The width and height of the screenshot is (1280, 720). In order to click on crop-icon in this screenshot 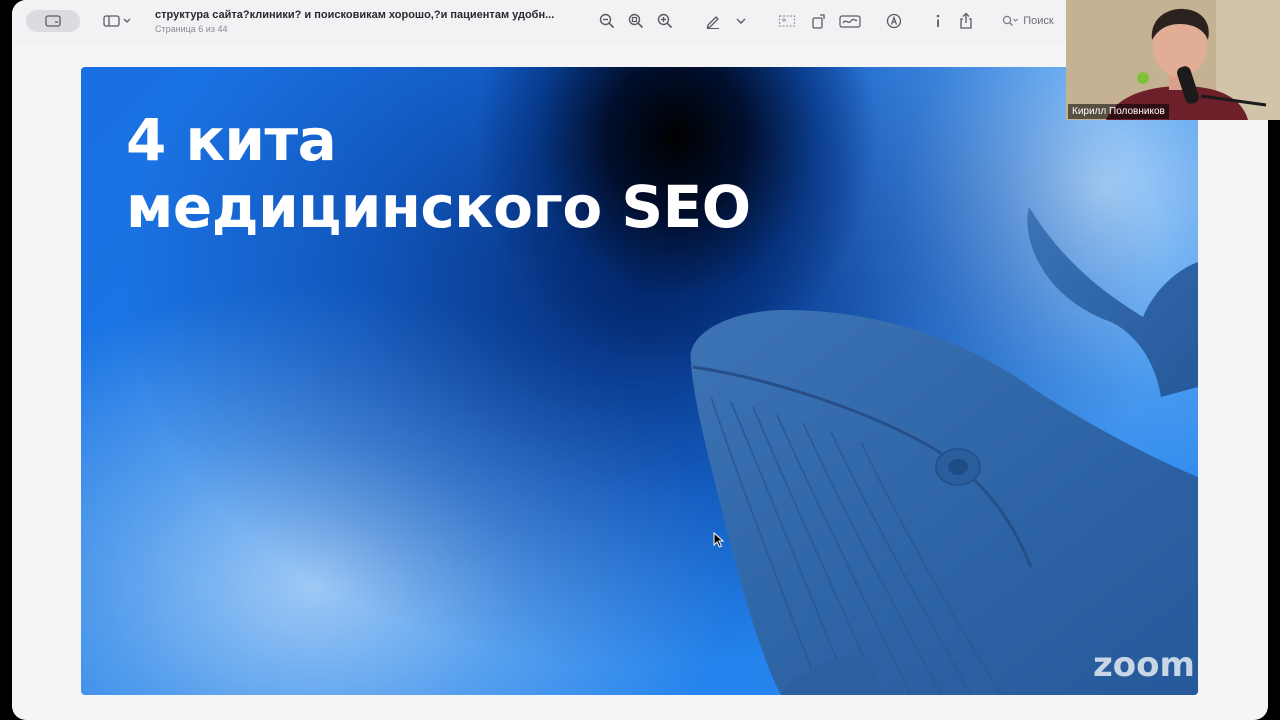, I will do `click(787, 21)`.